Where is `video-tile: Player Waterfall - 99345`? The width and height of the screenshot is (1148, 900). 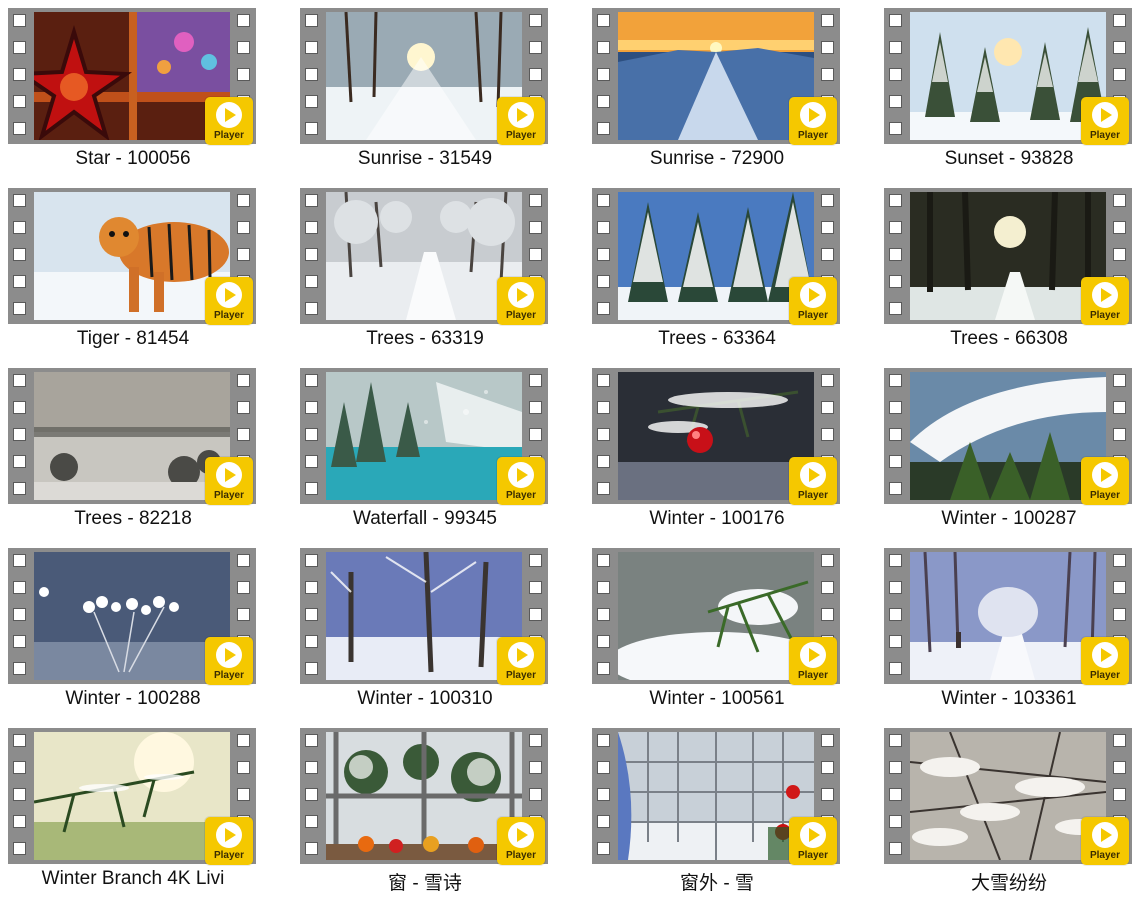 video-tile: Player Waterfall - 99345 is located at coordinates (432, 450).